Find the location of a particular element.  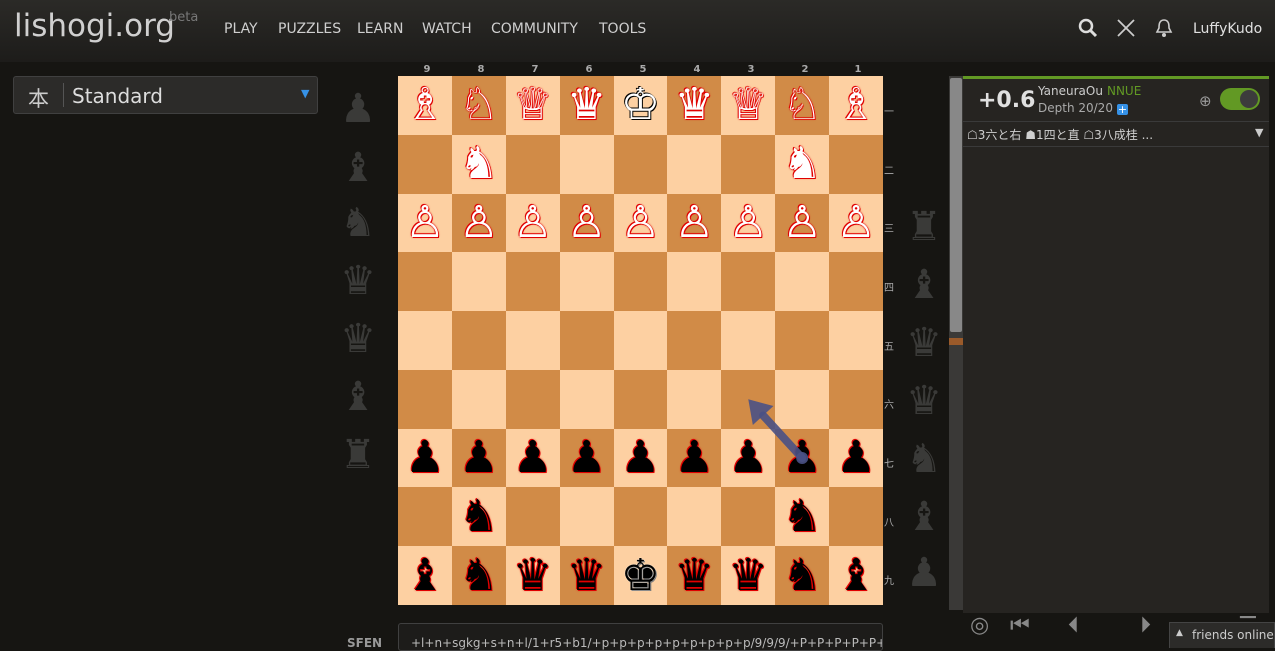

nav-play: PLAY is located at coordinates (241, 29).